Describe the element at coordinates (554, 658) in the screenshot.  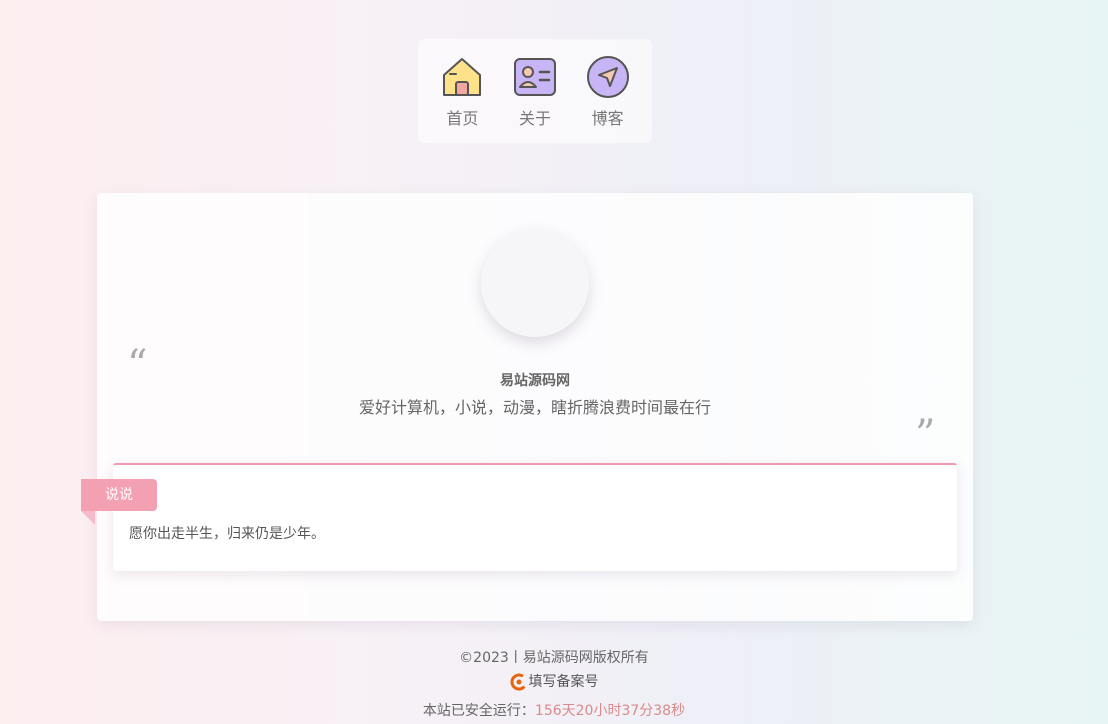
I see `copyright-text: ©2023丨易站源码网版权所有` at that location.